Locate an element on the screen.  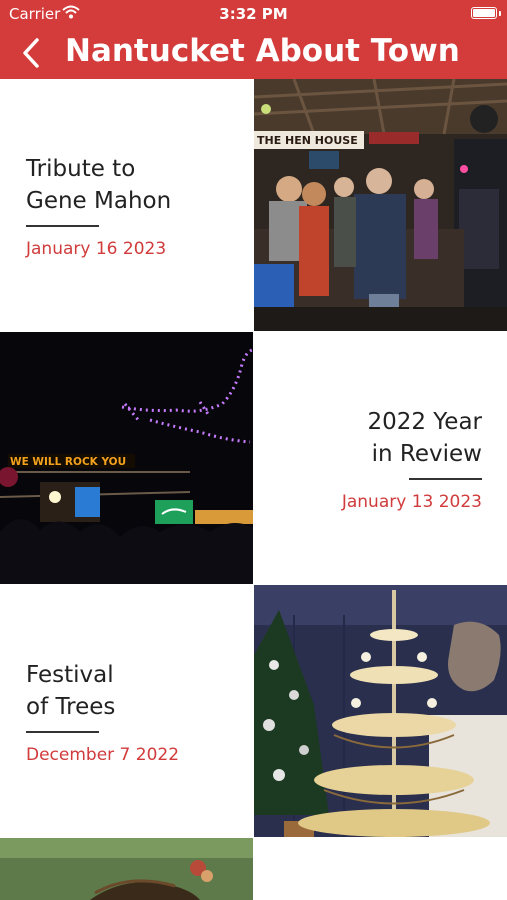
article-title: Festival of Trees is located at coordinates (70, 691).